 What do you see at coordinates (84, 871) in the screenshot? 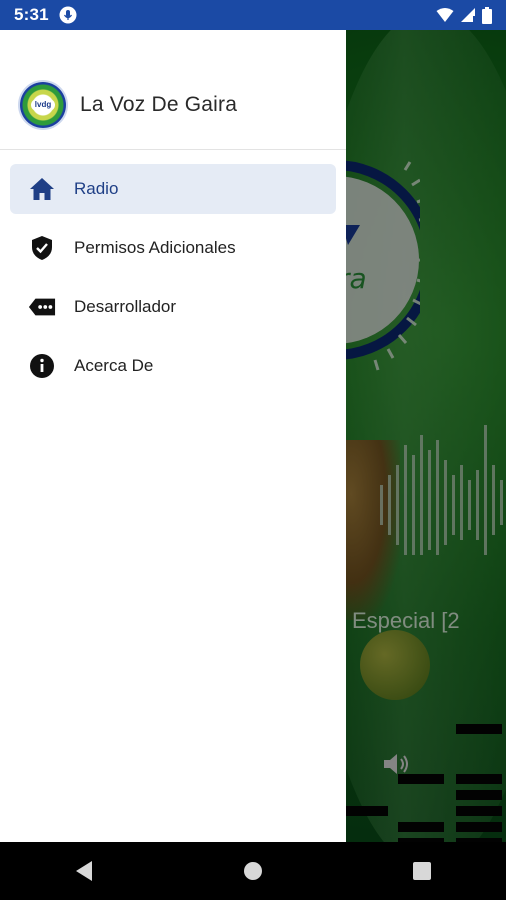
I see `back-icon` at bounding box center [84, 871].